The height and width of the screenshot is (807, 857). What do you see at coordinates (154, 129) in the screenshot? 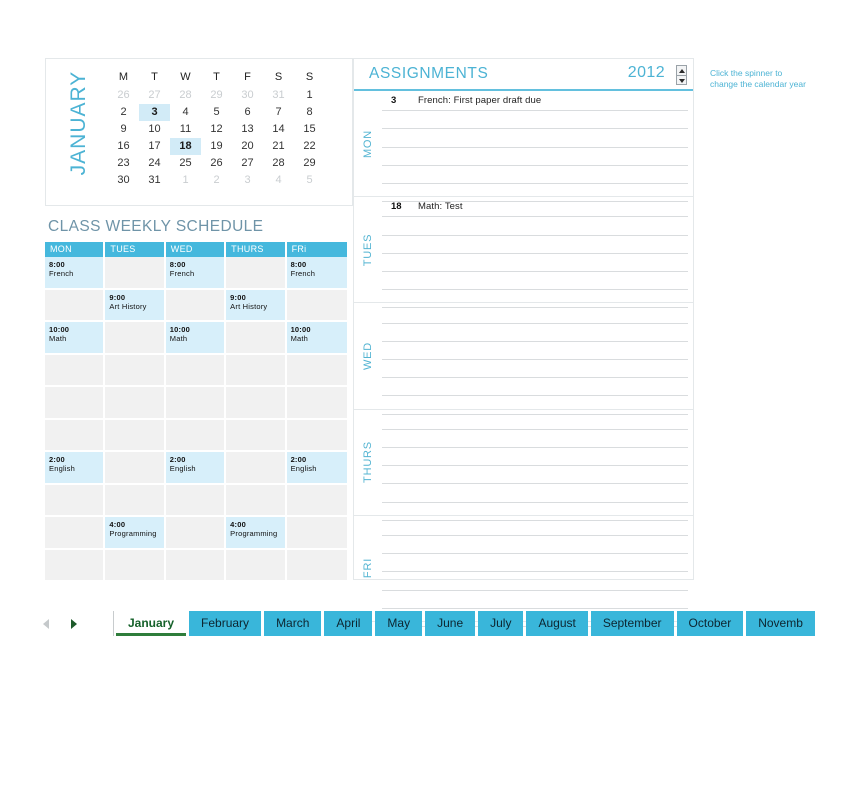
I see `calendar-day: 10` at bounding box center [154, 129].